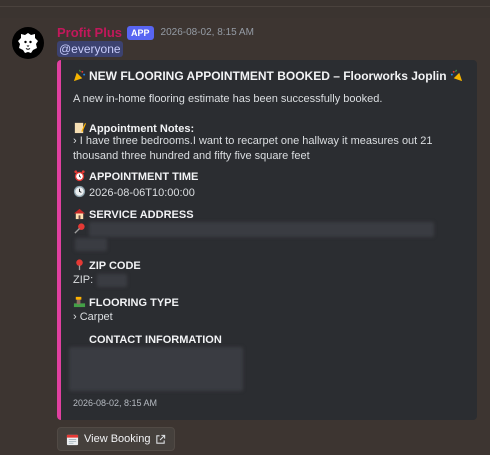 Image resolution: width=490 pixels, height=455 pixels. I want to click on pushpin-icon, so click(79, 228).